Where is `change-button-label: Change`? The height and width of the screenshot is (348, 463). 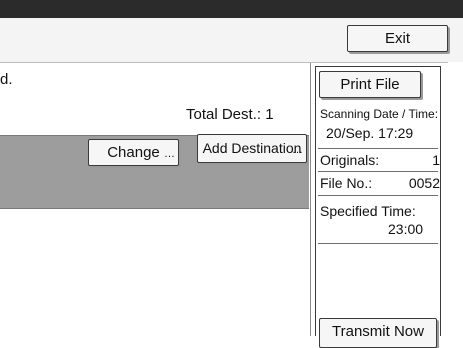 change-button-label: Change is located at coordinates (133, 152).